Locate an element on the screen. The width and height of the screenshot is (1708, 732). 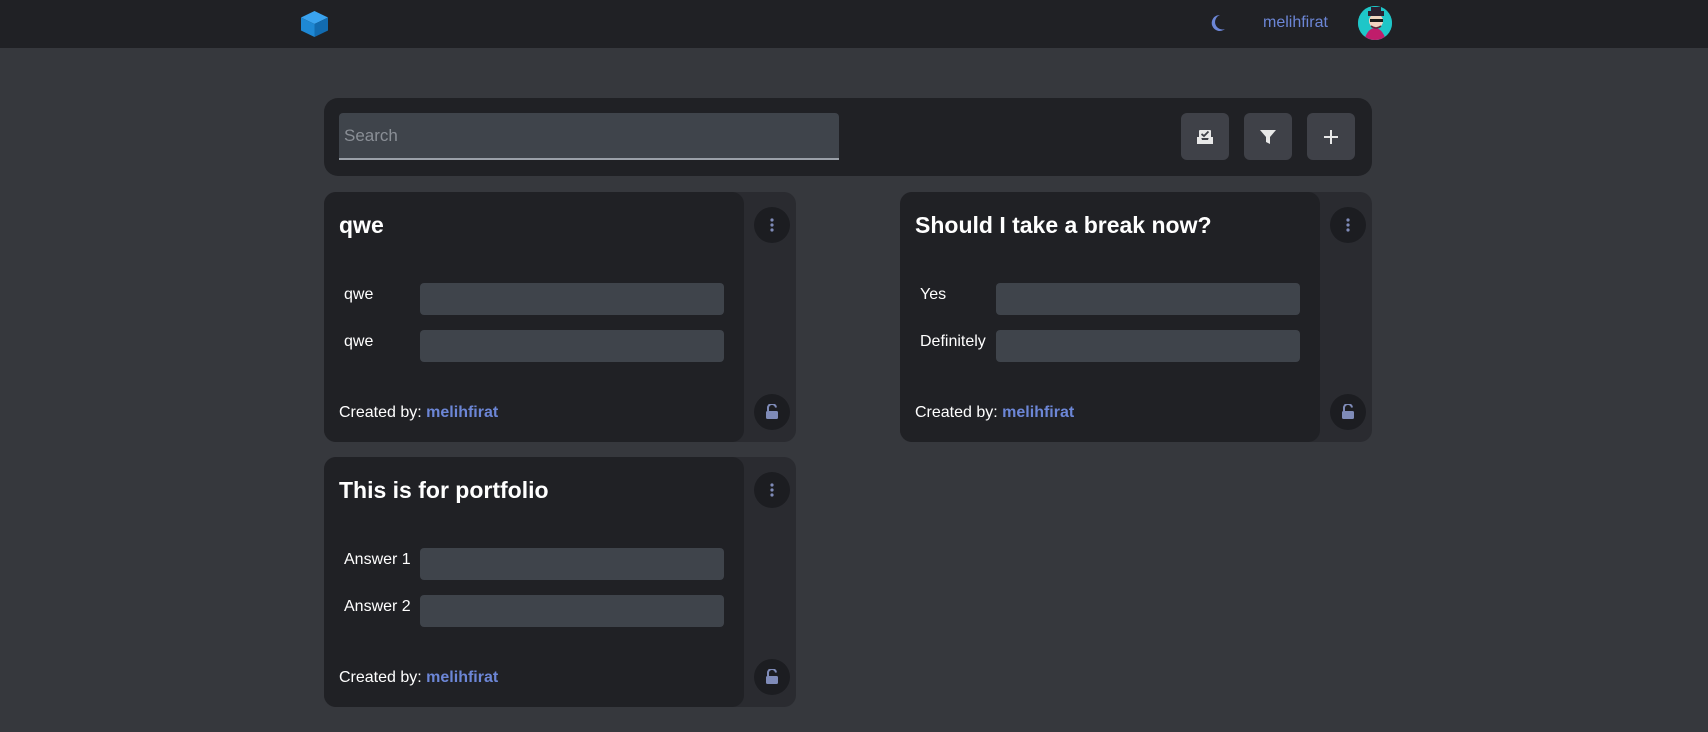
avatar is located at coordinates (1375, 23).